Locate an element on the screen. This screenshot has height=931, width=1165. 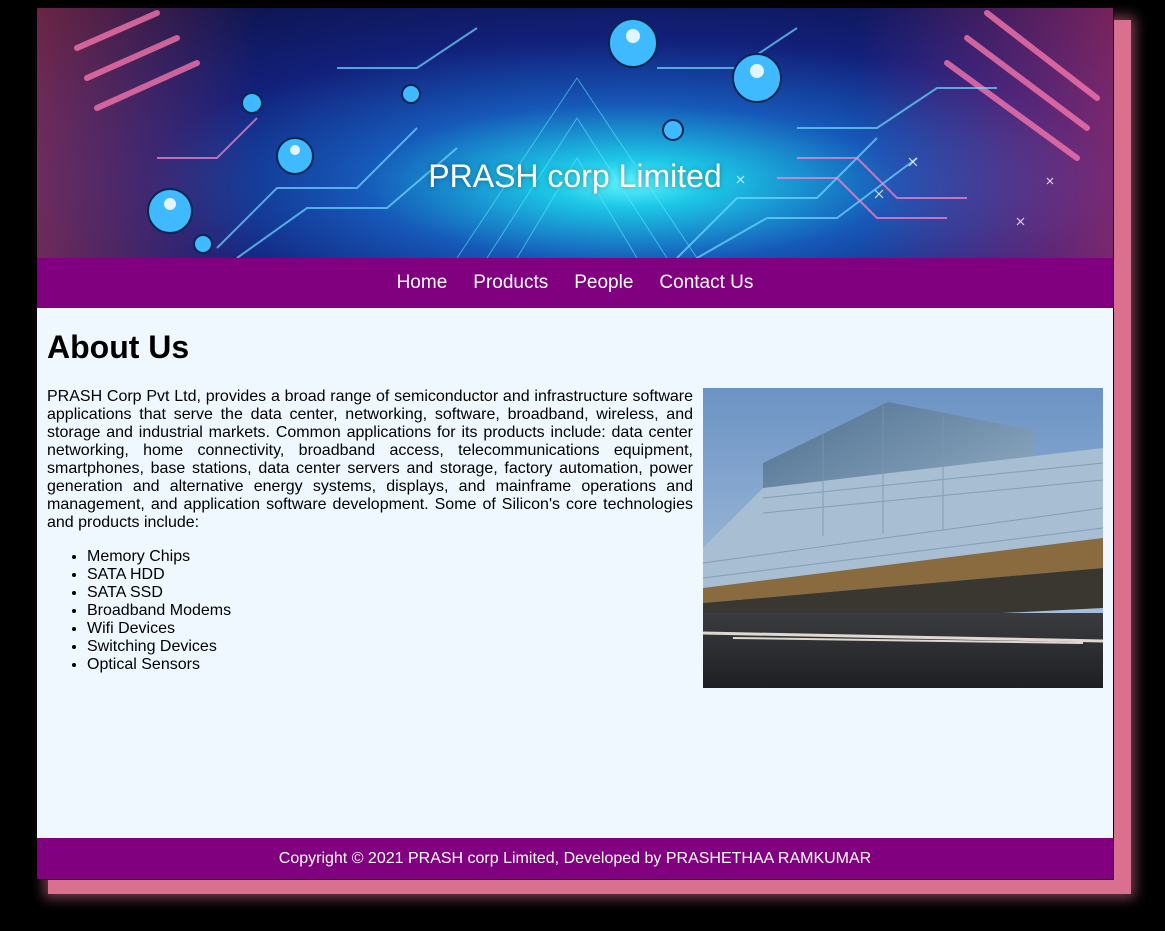
nav-people: People is located at coordinates (603, 283).